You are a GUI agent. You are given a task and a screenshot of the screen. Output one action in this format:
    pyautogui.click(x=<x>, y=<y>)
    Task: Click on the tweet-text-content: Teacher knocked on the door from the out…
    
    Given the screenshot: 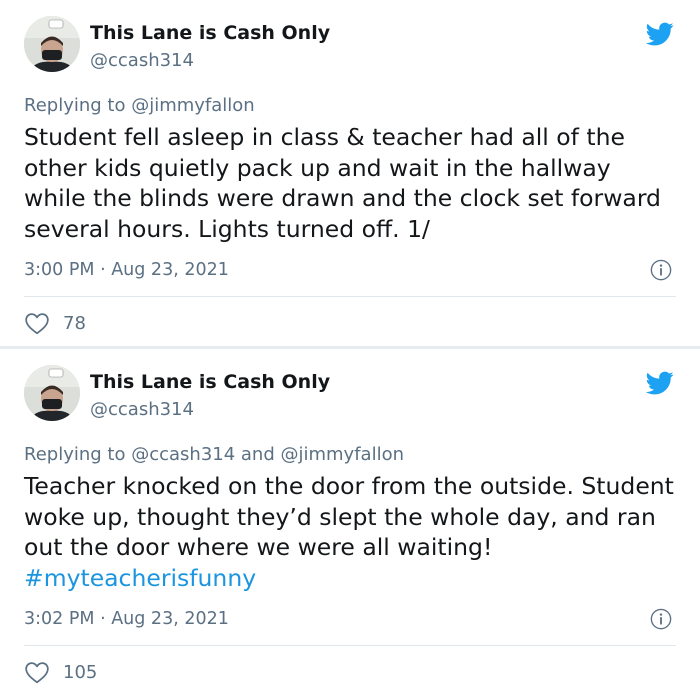 What is the action you would take?
    pyautogui.click(x=349, y=516)
    